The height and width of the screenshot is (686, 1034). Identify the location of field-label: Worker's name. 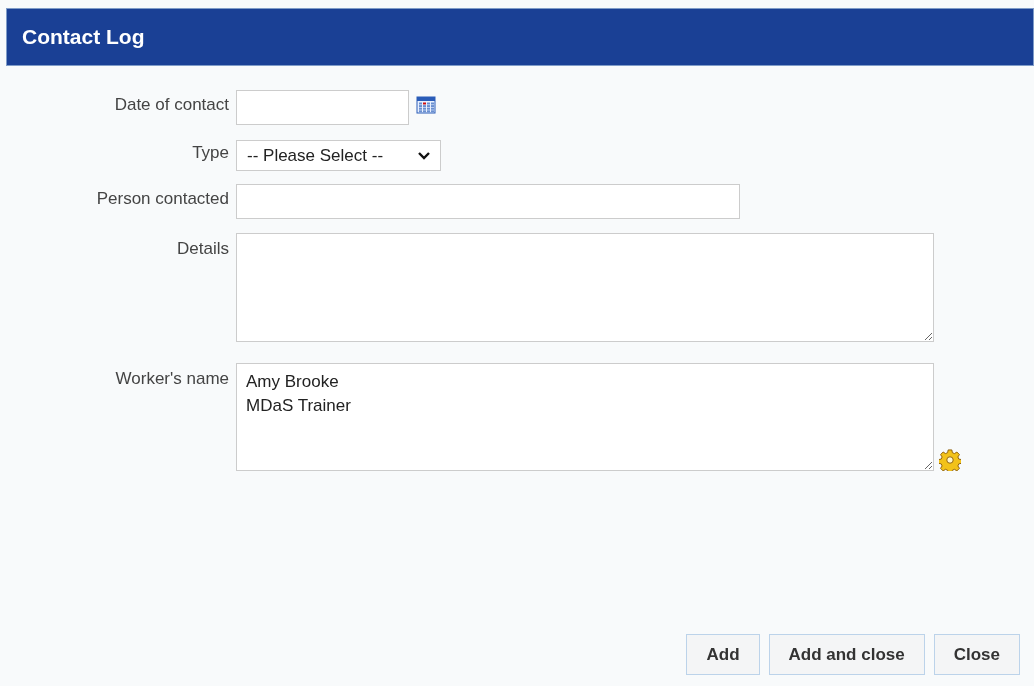
(172, 378).